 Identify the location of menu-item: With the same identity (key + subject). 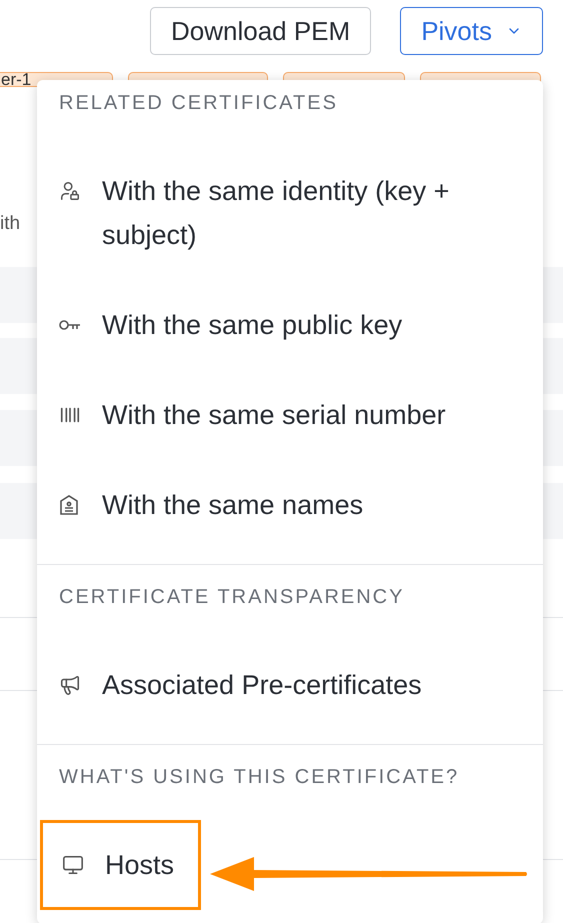
(290, 213).